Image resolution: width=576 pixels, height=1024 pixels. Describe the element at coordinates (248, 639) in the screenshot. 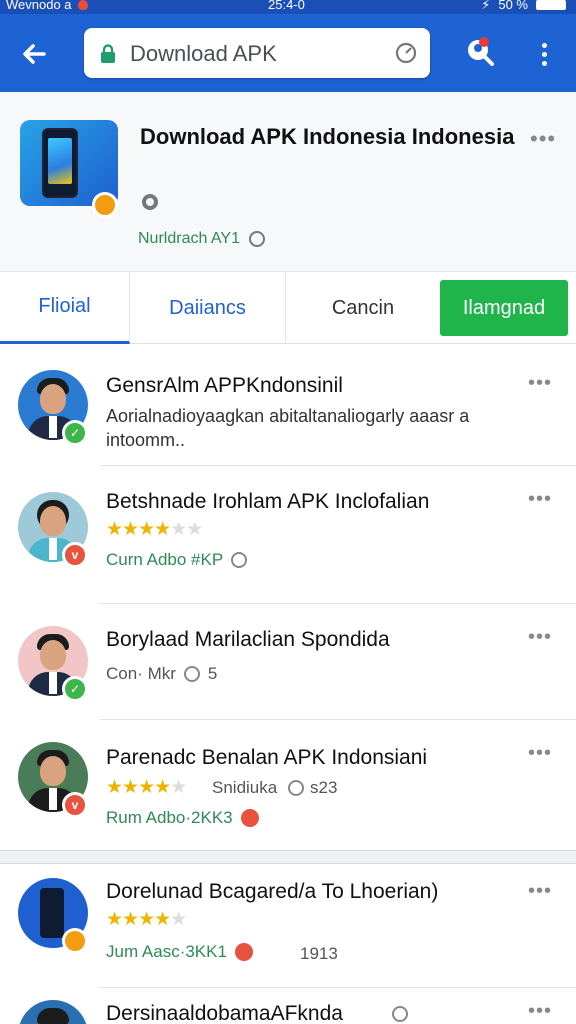

I see `item-title: Borylaad Marilaclian Spondida` at that location.